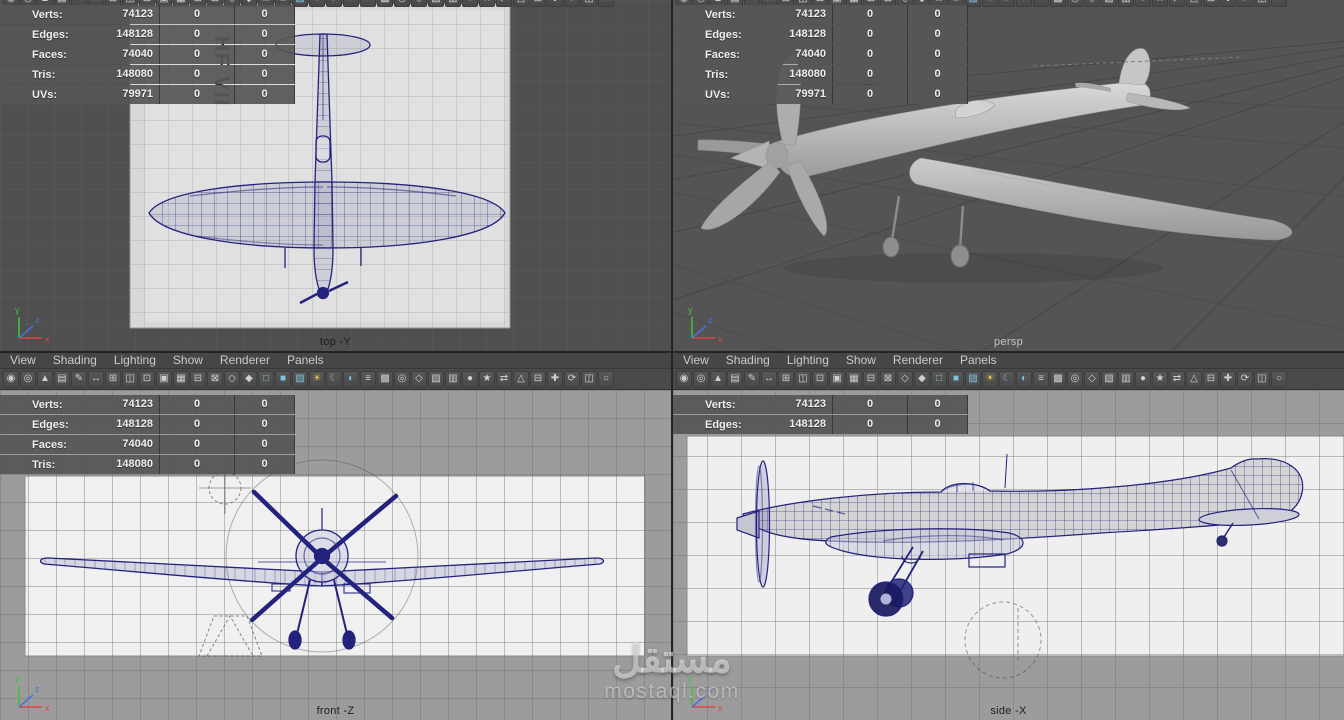 The height and width of the screenshot is (720, 1344). Describe the element at coordinates (939, 379) in the screenshot. I see `wireframe-mode-icon: □` at that location.